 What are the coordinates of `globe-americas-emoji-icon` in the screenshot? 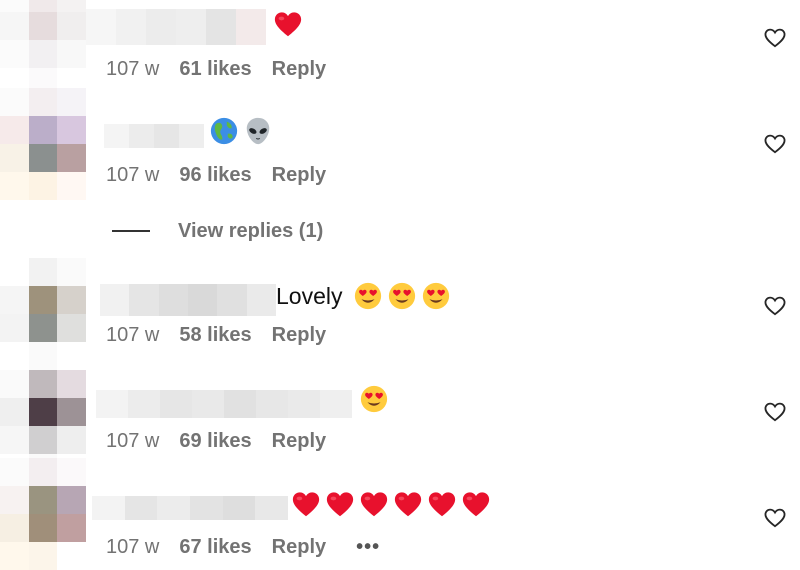 It's located at (224, 131).